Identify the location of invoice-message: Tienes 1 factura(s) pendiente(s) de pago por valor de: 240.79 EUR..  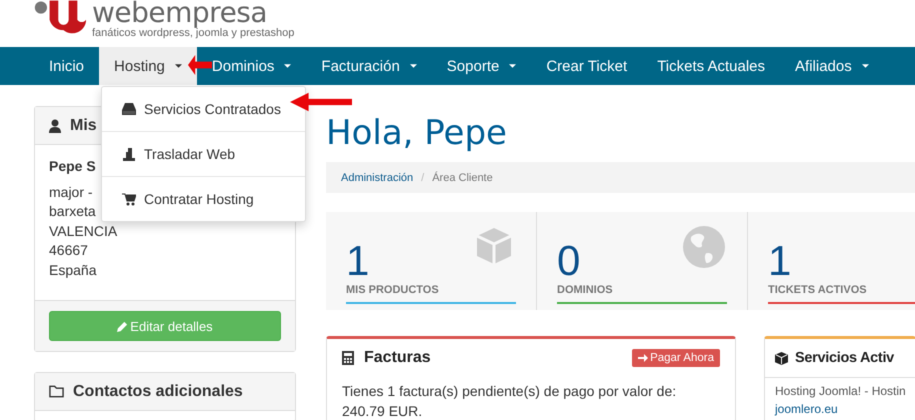
(509, 401).